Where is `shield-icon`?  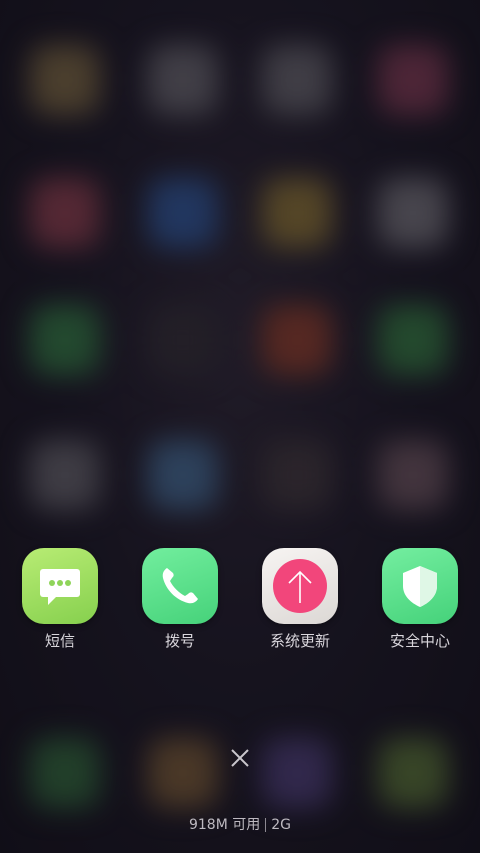 shield-icon is located at coordinates (420, 586).